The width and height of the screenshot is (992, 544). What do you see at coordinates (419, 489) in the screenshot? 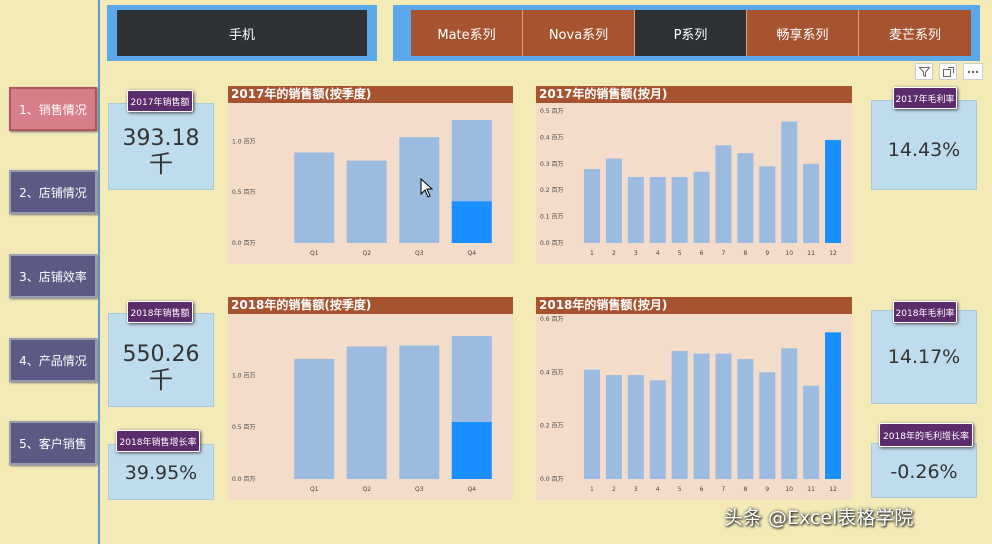
I see `x-tick-label: Q3` at bounding box center [419, 489].